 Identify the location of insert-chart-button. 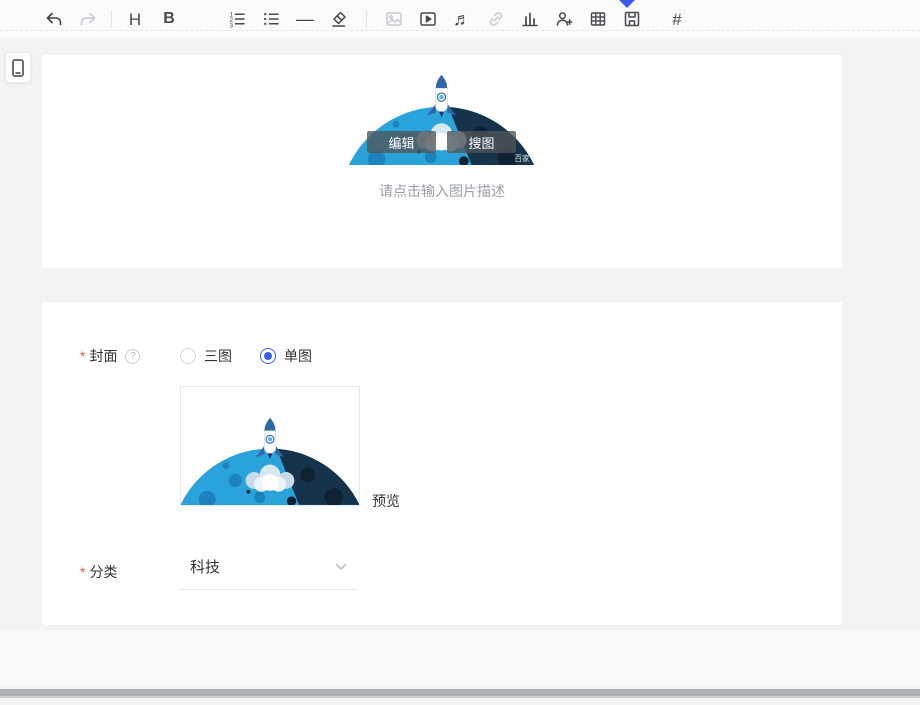
(530, 19).